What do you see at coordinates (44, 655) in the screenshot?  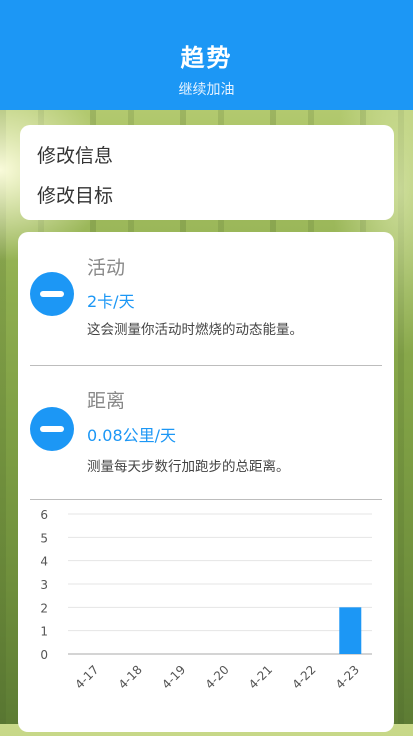 I see `y-tick-label: 0` at bounding box center [44, 655].